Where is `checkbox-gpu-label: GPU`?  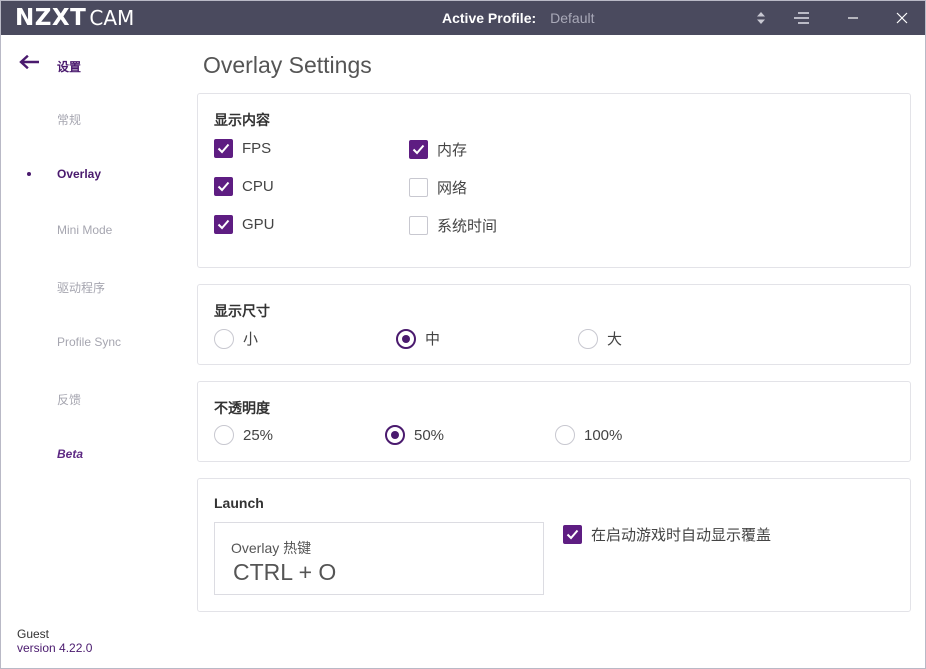 checkbox-gpu-label: GPU is located at coordinates (258, 224).